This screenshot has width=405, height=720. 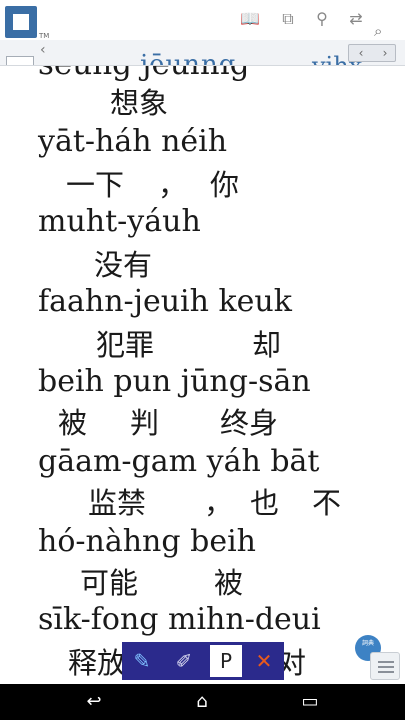 What do you see at coordinates (179, 461) in the screenshot?
I see `romanization-text: gāam-gam yáh bāt` at bounding box center [179, 461].